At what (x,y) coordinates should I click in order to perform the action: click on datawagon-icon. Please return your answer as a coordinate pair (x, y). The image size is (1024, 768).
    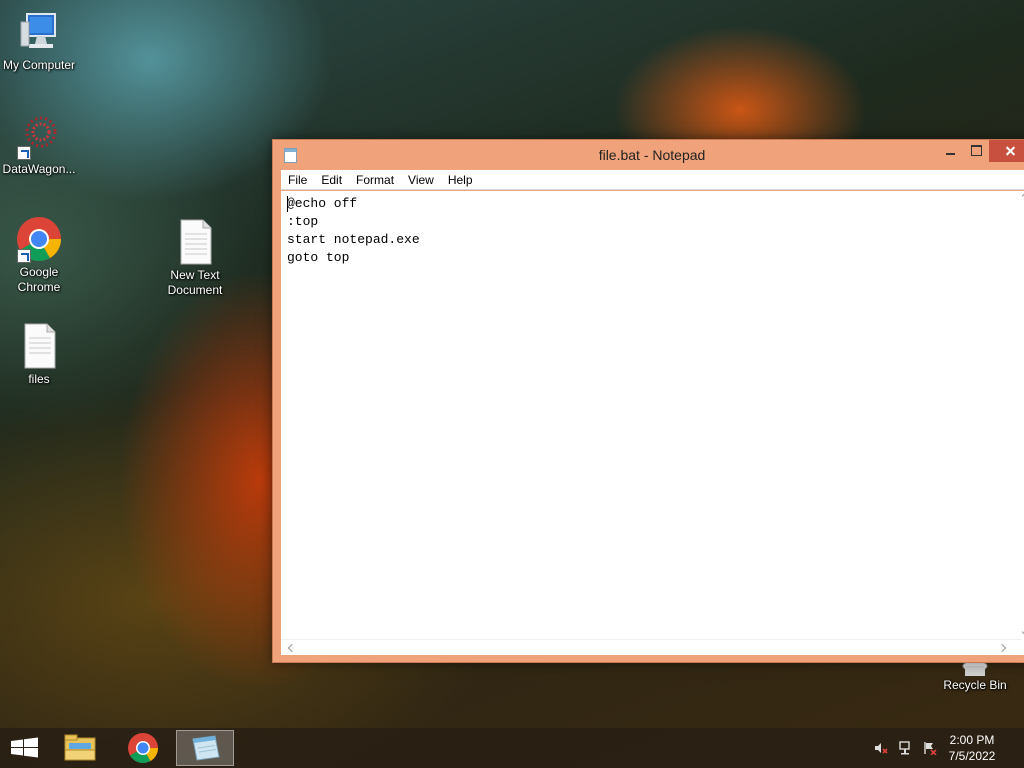
    Looking at the image, I should click on (39, 136).